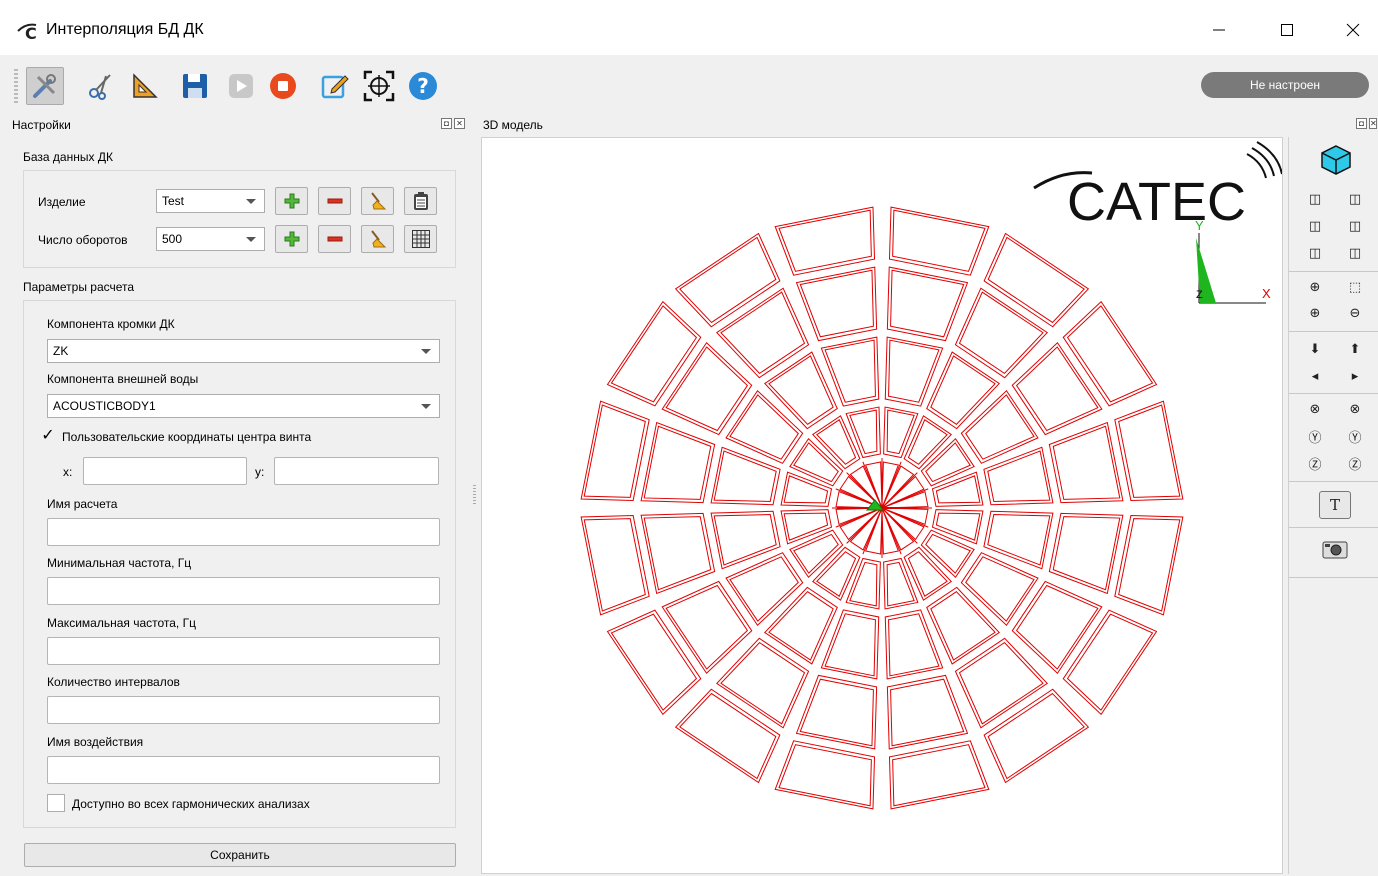 The height and width of the screenshot is (876, 1378). Describe the element at coordinates (420, 201) in the screenshot. I see `product-details-button` at that location.